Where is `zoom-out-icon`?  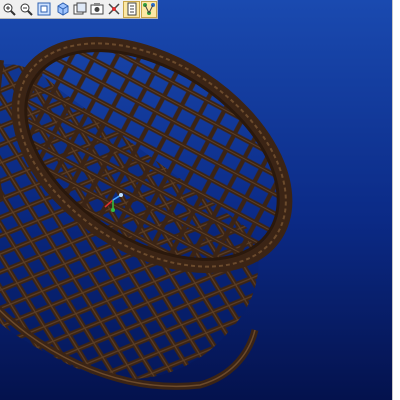
zoom-out-icon is located at coordinates (27, 9).